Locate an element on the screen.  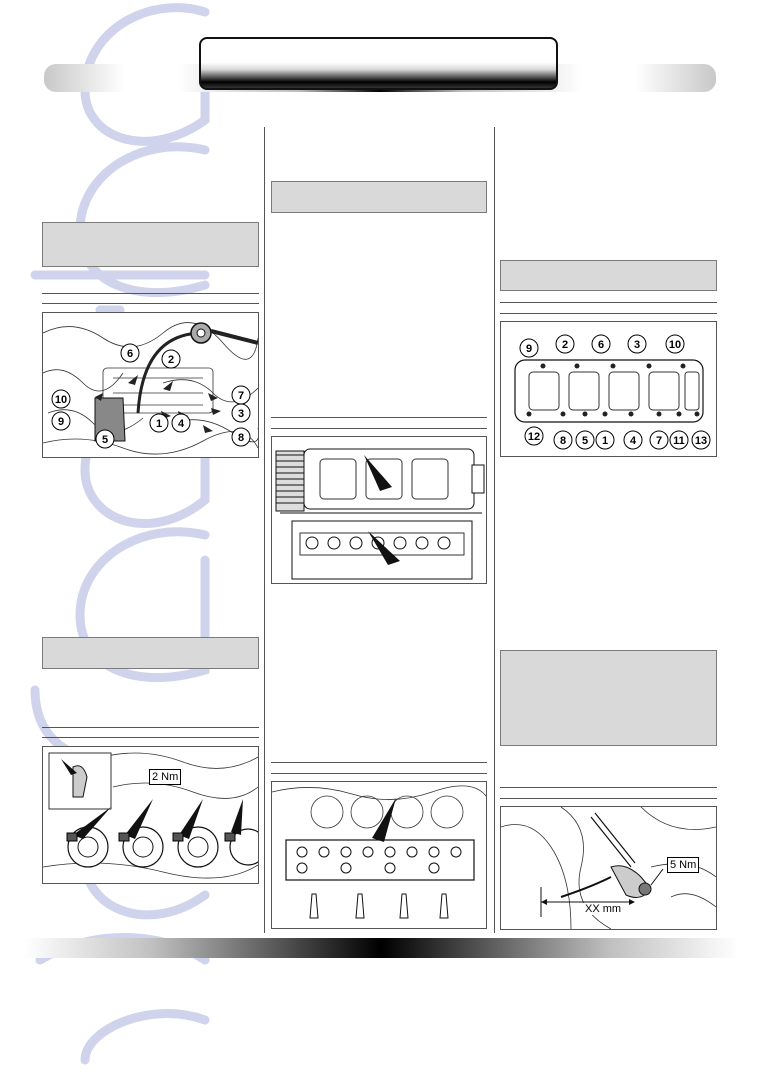
torque-label: 5 Nm is located at coordinates (683, 865).